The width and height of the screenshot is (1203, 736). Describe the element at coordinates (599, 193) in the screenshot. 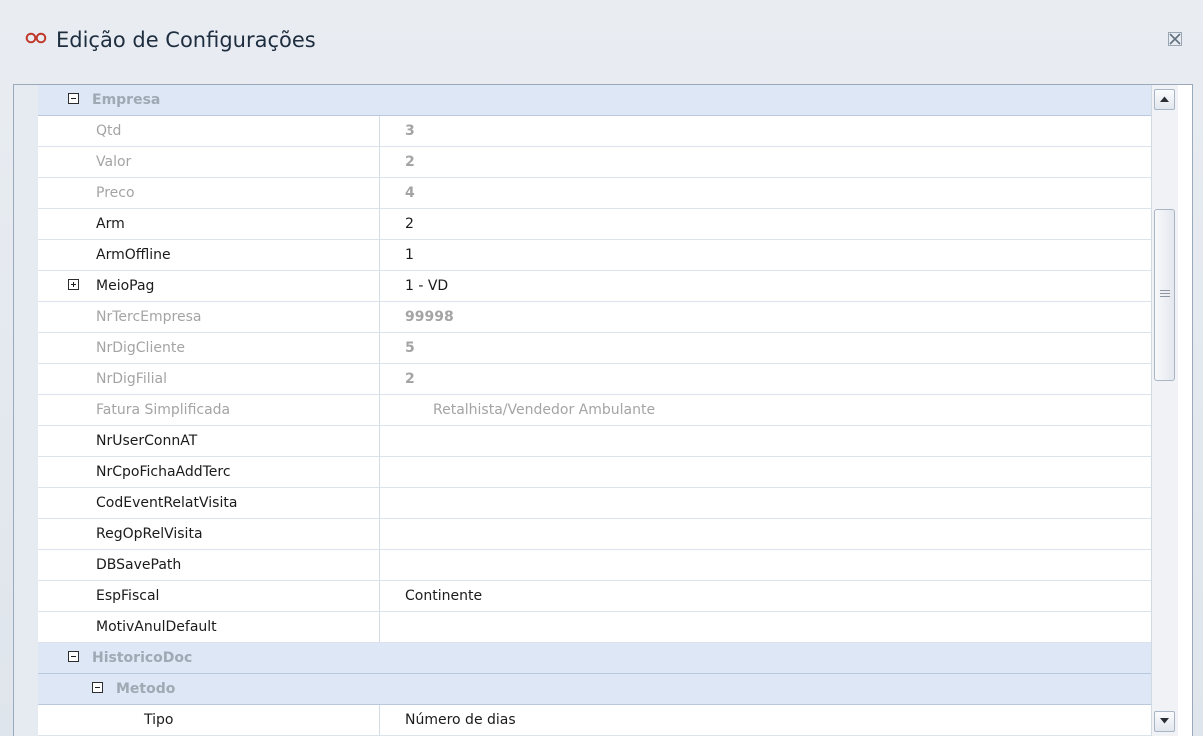

I see `property-row: Preco 4` at that location.